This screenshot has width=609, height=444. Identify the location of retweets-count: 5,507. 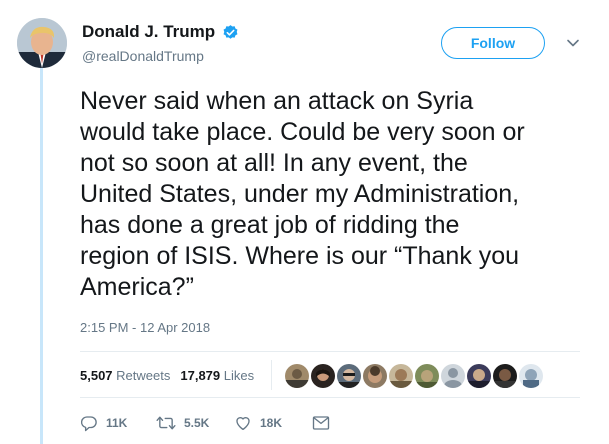
(96, 375).